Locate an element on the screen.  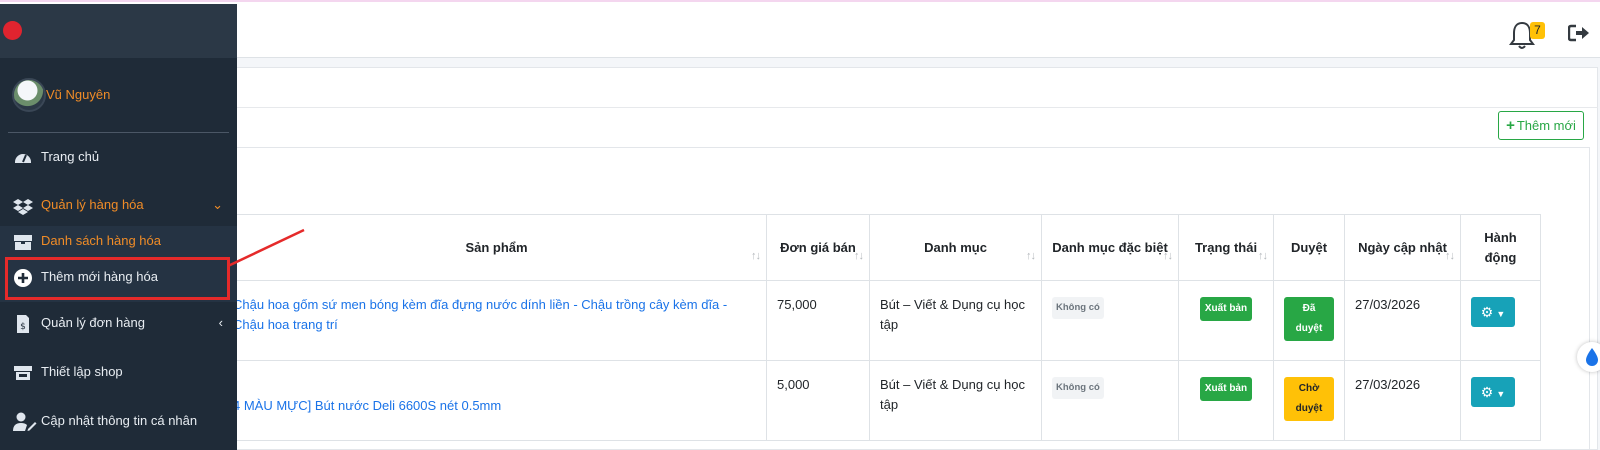
col-header-label: Danh mục is located at coordinates (955, 247).